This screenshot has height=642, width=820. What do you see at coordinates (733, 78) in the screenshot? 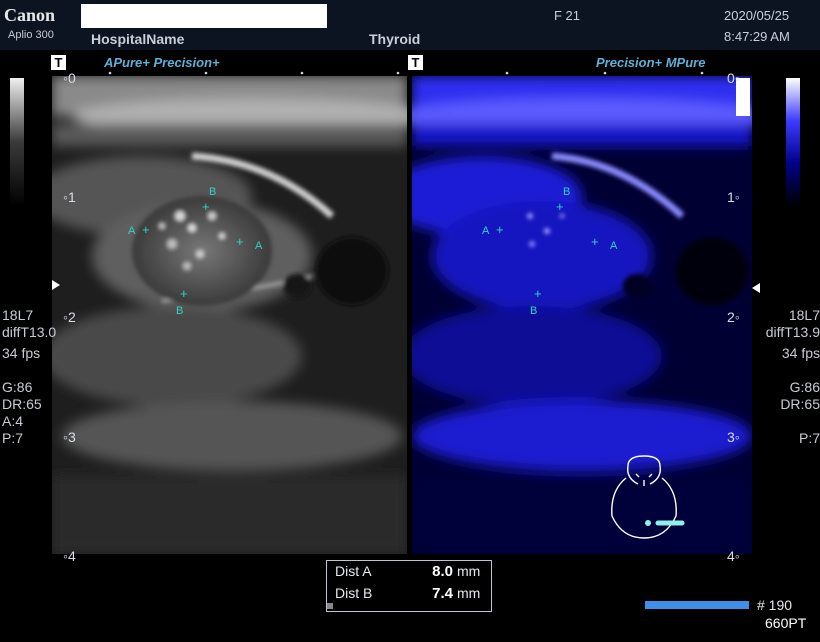
I see `depth-label: 0◦` at bounding box center [733, 78].